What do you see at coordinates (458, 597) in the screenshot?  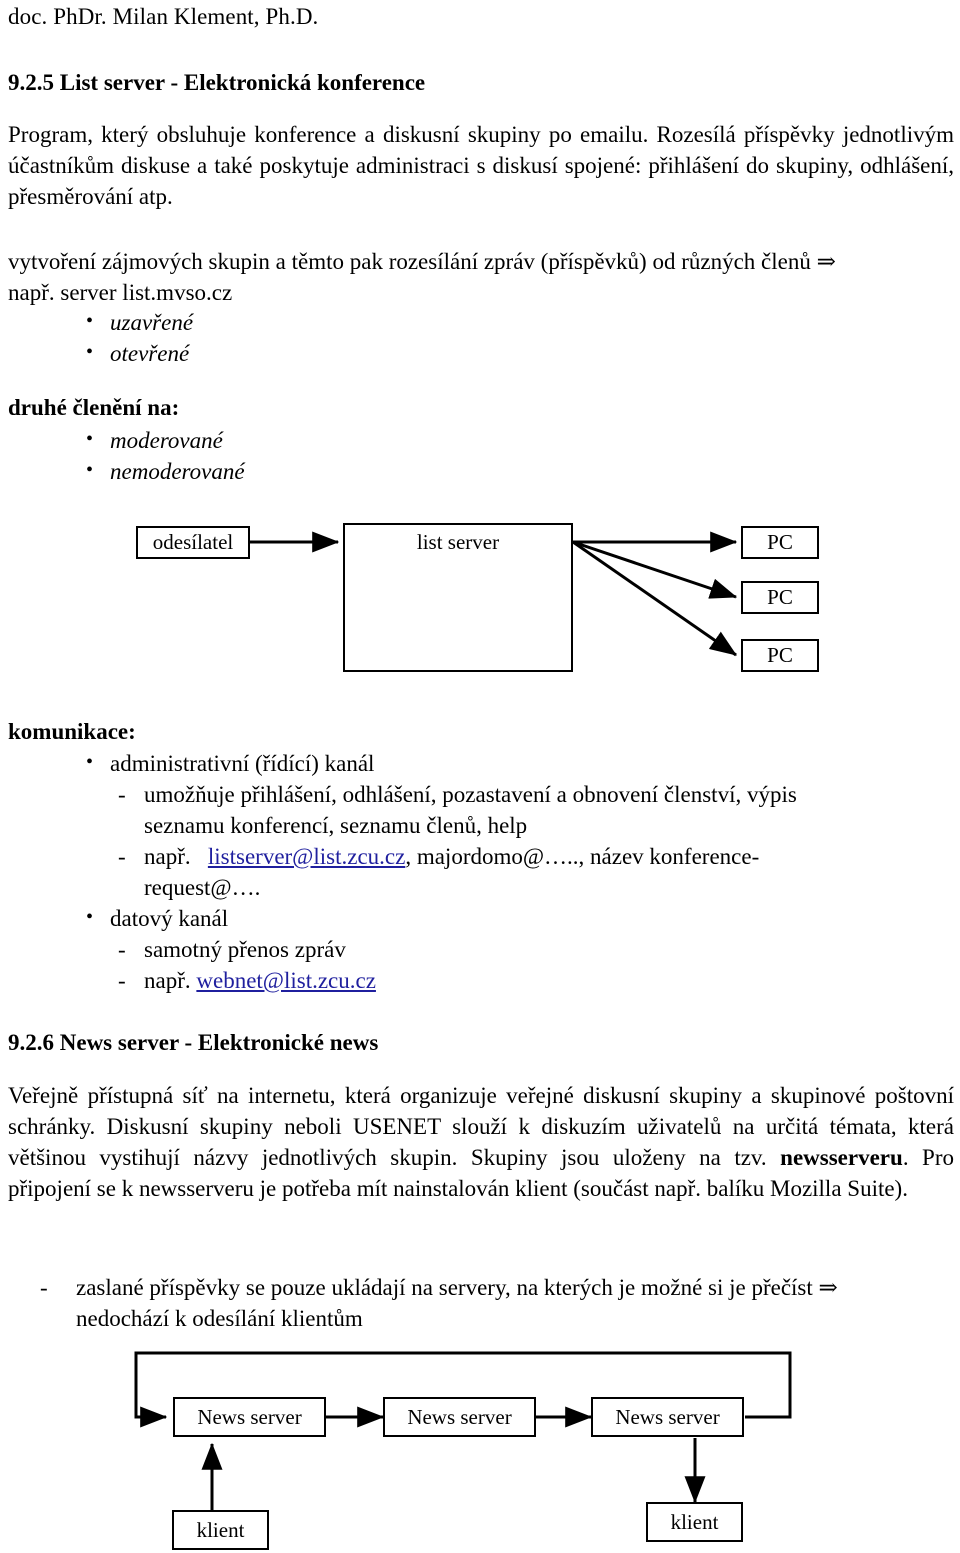 I see `diagram-box-list-server: list server` at bounding box center [458, 597].